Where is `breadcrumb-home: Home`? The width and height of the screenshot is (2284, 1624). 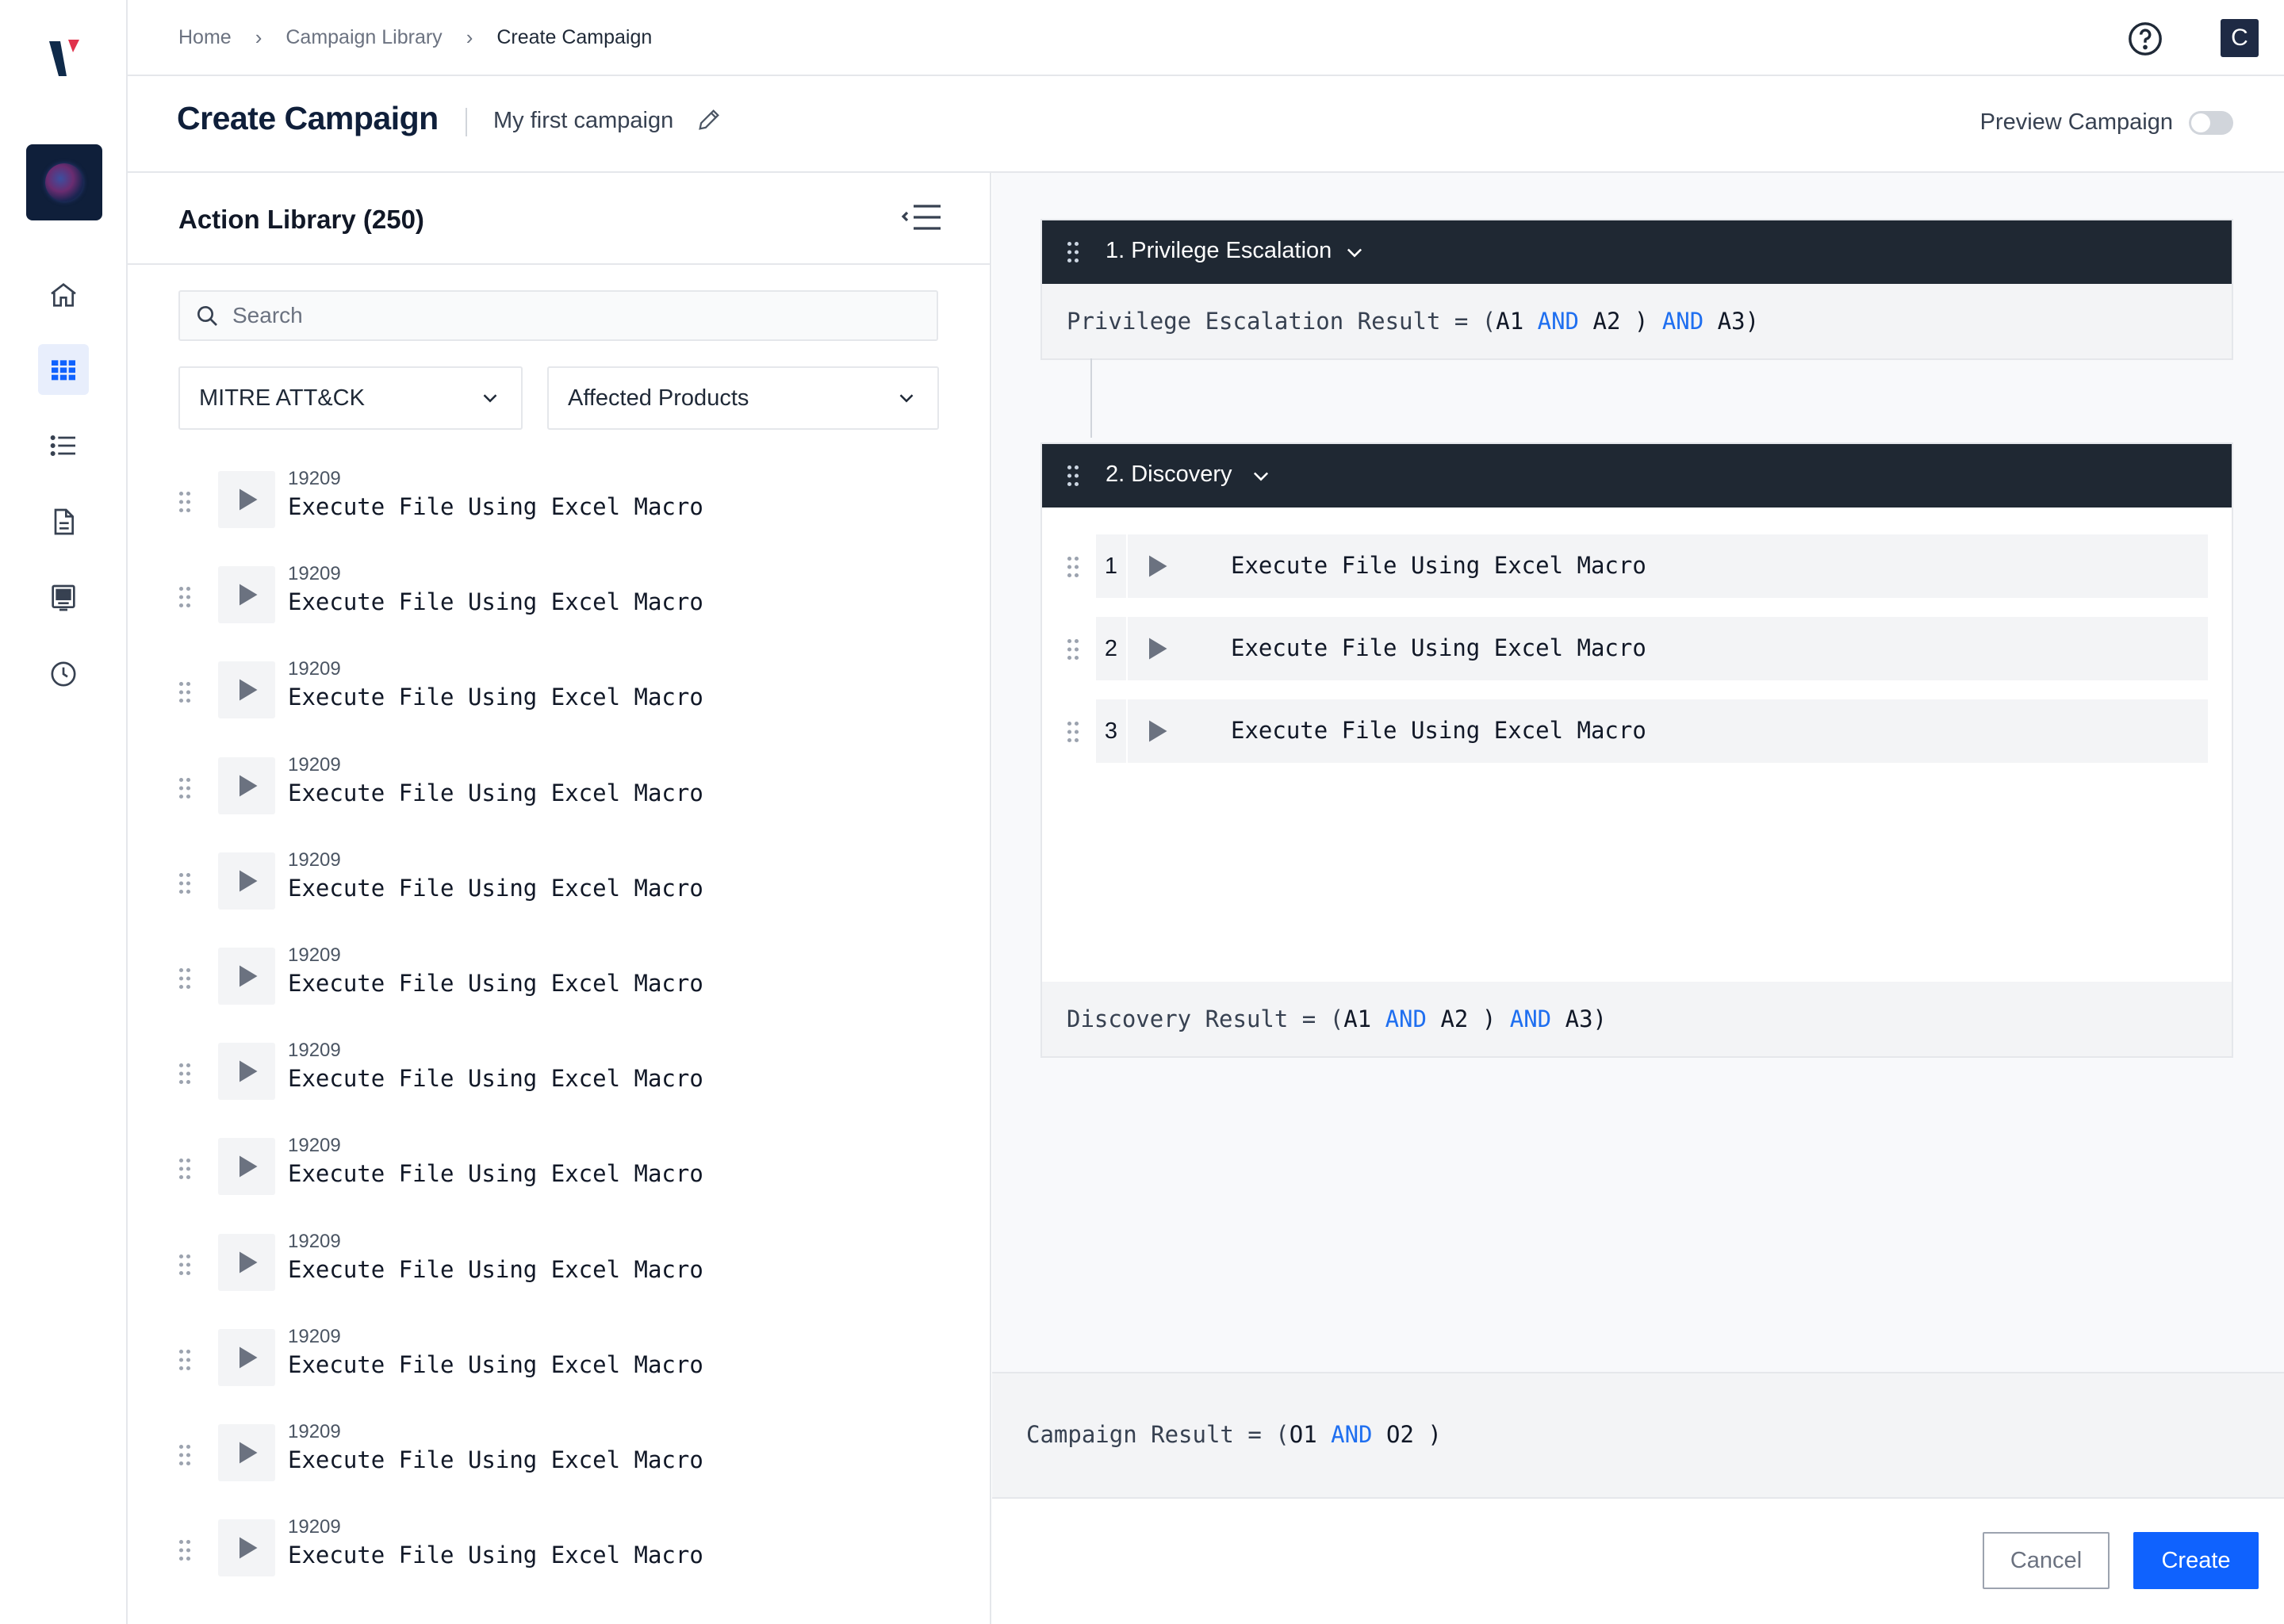 breadcrumb-home: Home is located at coordinates (205, 37).